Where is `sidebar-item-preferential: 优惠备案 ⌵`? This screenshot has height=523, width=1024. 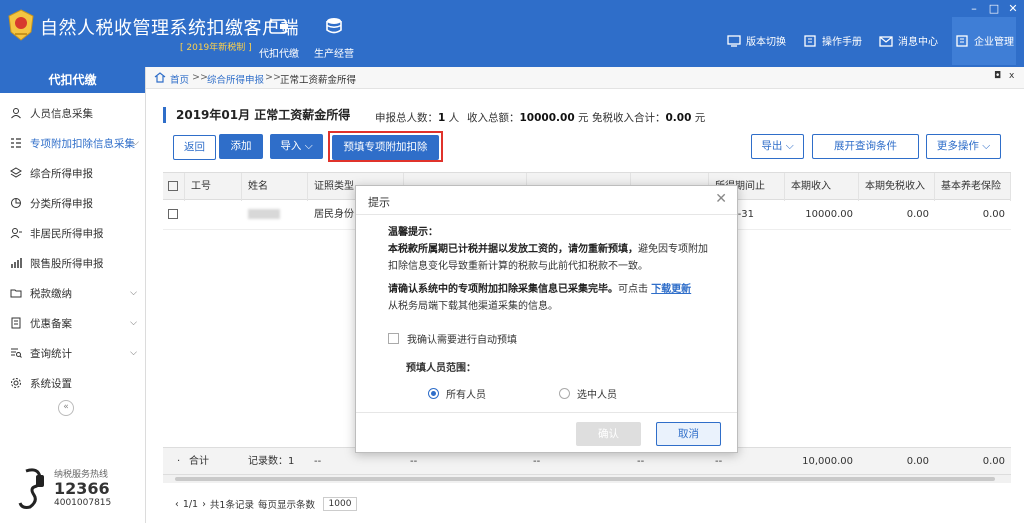
sidebar-item-preferential: 优惠备案 ⌵ is located at coordinates (72, 323).